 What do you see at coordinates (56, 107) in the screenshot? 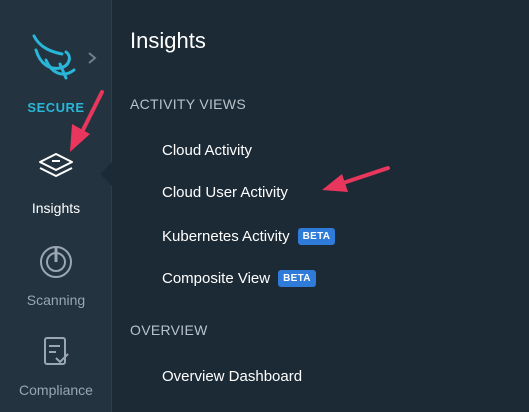
I see `brand-label: SECURE` at bounding box center [56, 107].